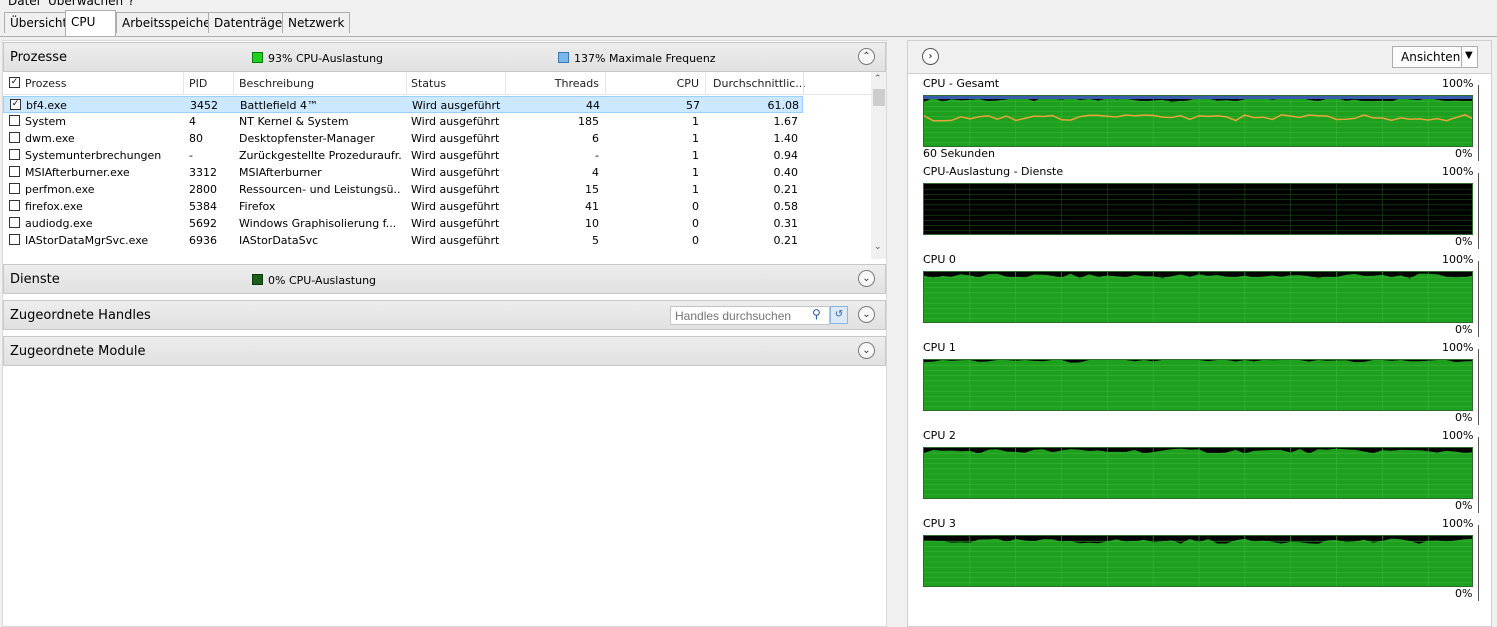 The width and height of the screenshot is (1497, 627). What do you see at coordinates (786, 121) in the screenshot?
I see `process-average-cpu: 1.67` at bounding box center [786, 121].